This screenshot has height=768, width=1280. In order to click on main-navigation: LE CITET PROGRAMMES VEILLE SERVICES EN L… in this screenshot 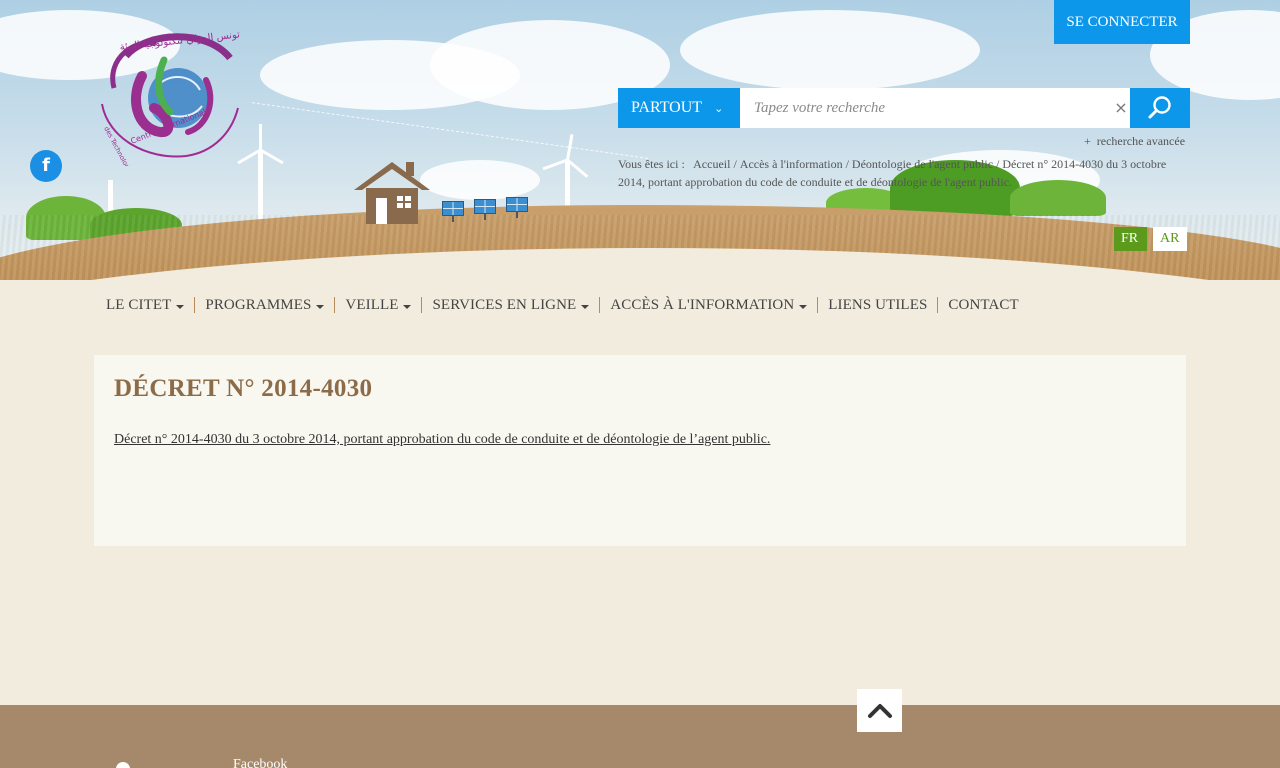, I will do `click(562, 305)`.